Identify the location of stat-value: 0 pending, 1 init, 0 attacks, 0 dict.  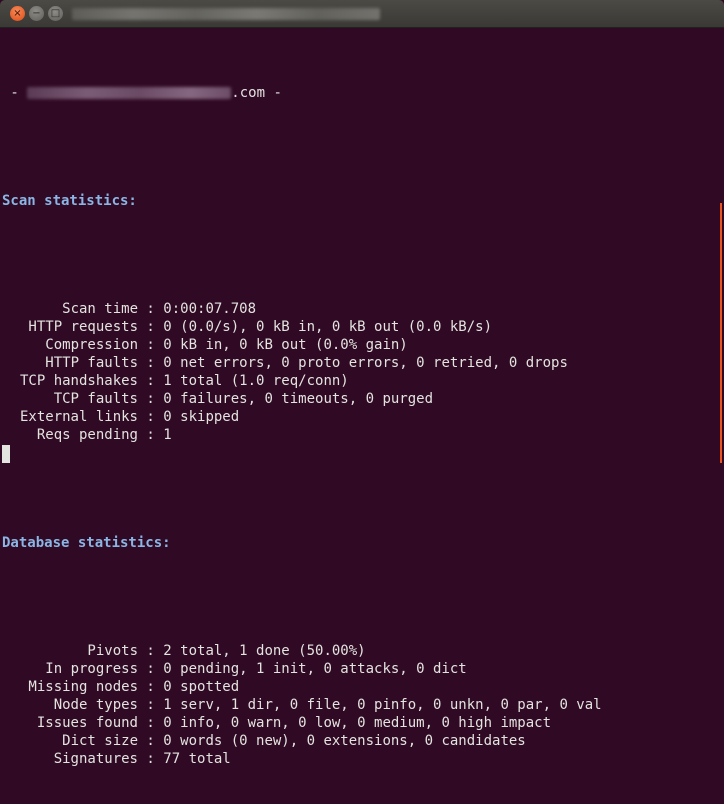
(315, 669).